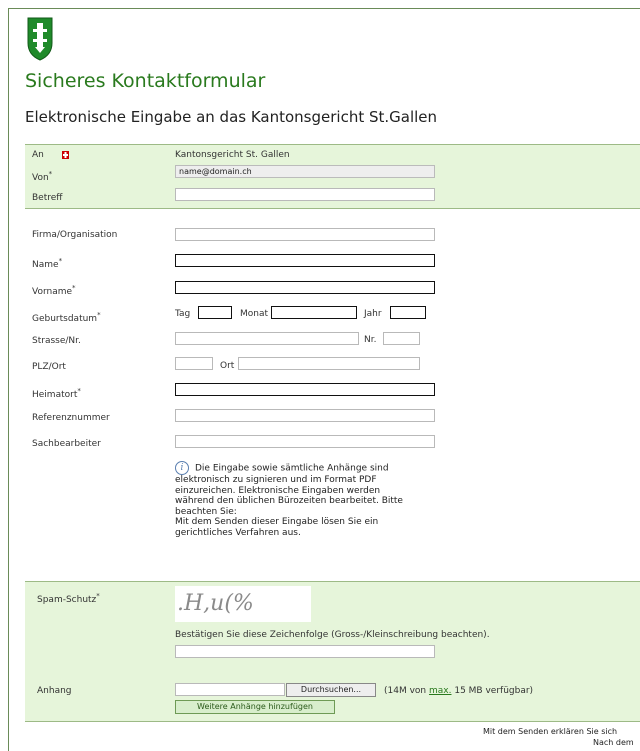  What do you see at coordinates (47, 263) in the screenshot?
I see `name-label: Name*` at bounding box center [47, 263].